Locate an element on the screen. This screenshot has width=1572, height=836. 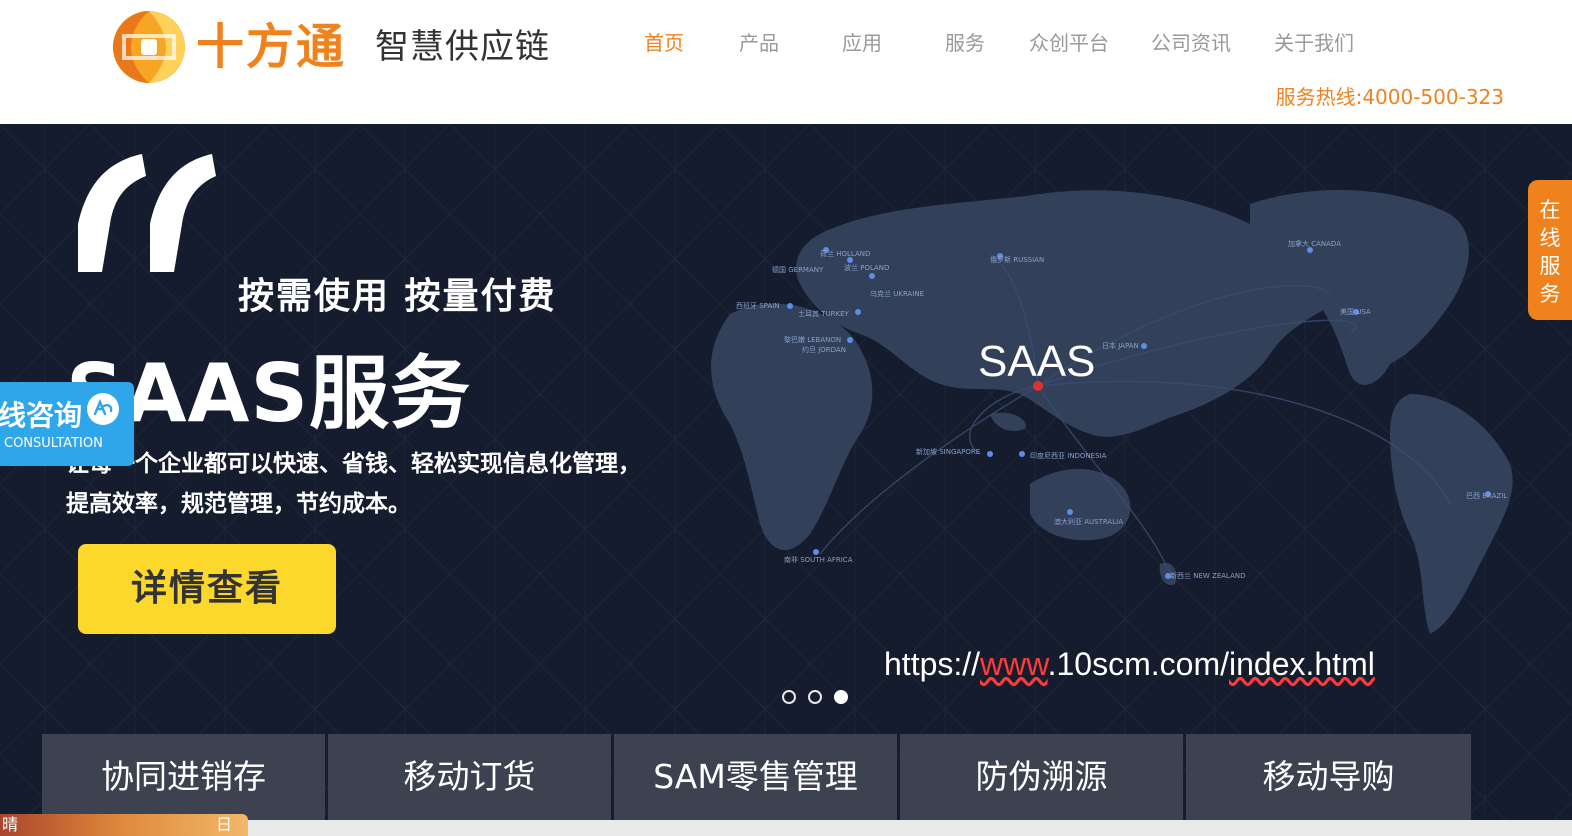
service-hotline: 服务热线:4000-500-323 is located at coordinates (1389, 97).